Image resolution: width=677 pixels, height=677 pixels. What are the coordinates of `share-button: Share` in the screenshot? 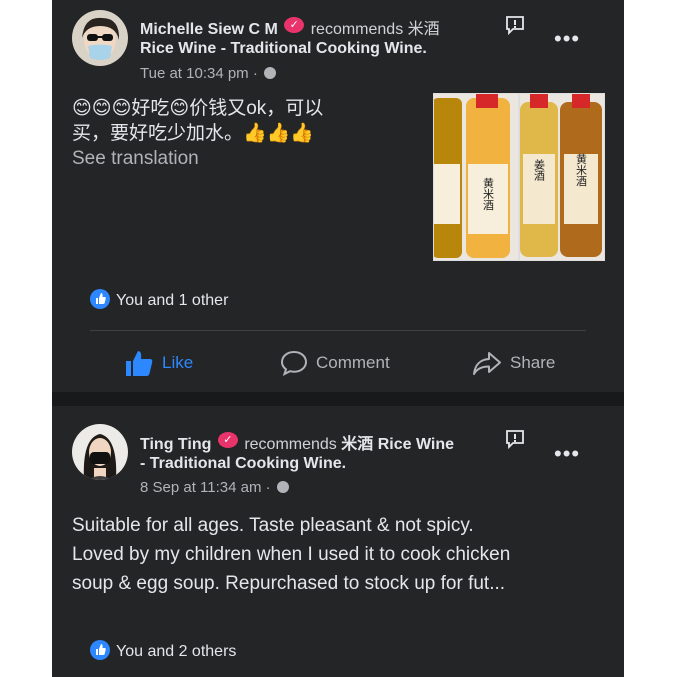 It's located at (513, 363).